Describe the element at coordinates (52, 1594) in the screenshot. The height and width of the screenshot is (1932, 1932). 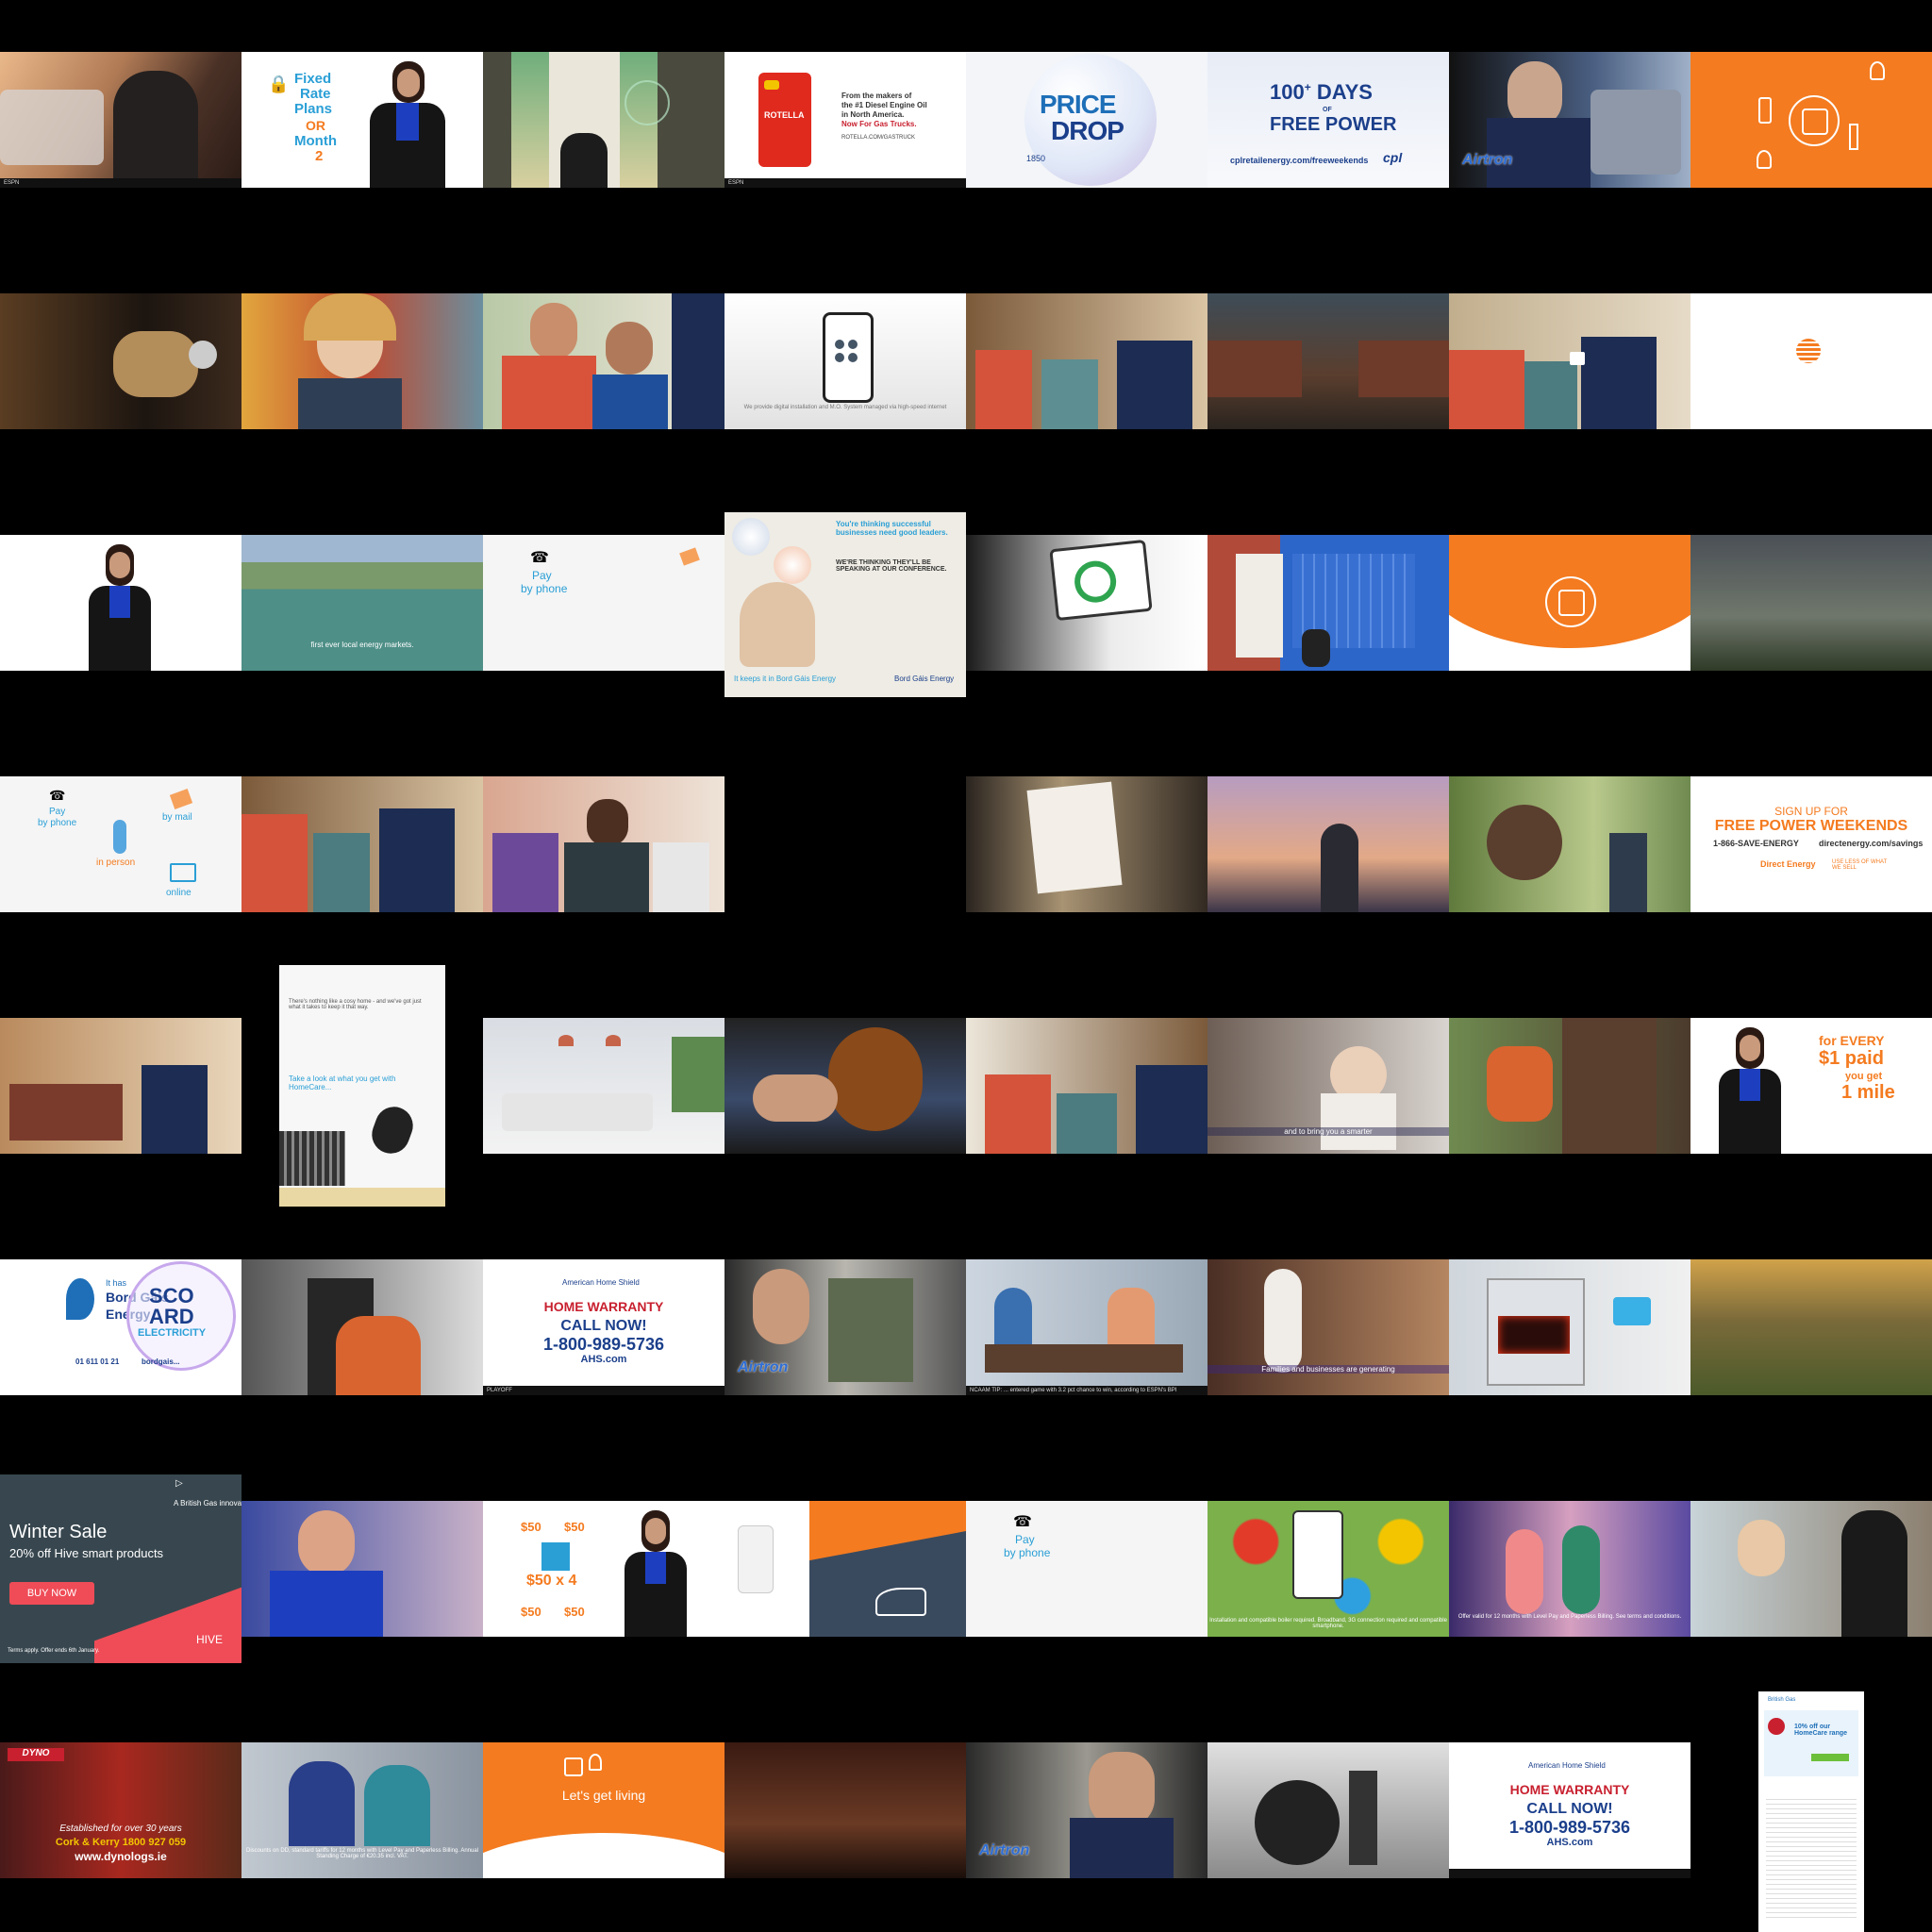
I see `buy-now-button: BUY NOW` at that location.